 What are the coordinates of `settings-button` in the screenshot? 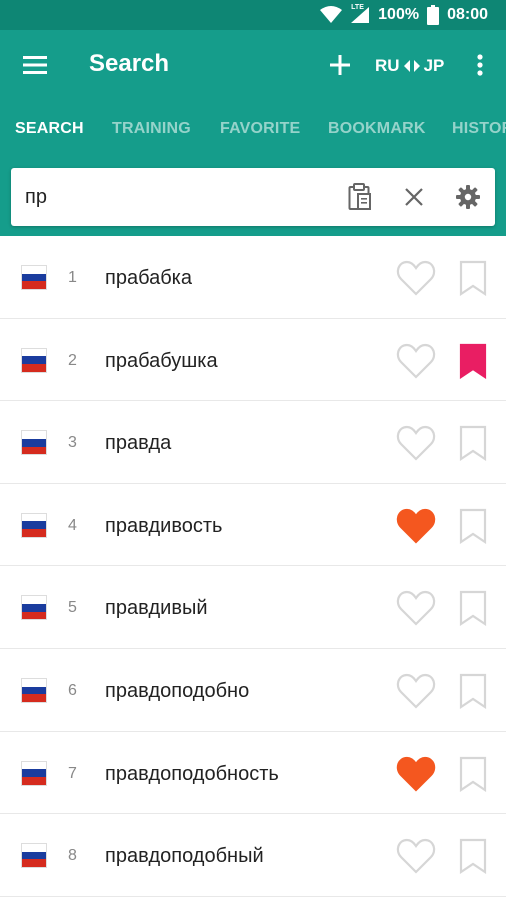 It's located at (468, 197).